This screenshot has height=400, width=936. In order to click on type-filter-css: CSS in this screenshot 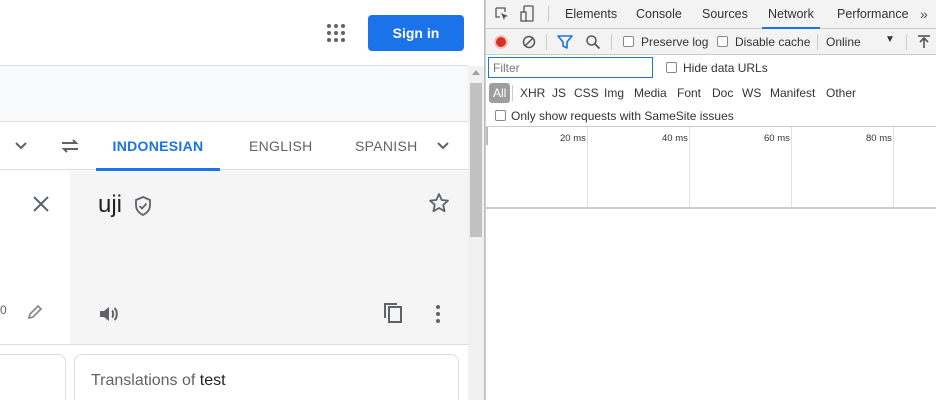, I will do `click(586, 93)`.